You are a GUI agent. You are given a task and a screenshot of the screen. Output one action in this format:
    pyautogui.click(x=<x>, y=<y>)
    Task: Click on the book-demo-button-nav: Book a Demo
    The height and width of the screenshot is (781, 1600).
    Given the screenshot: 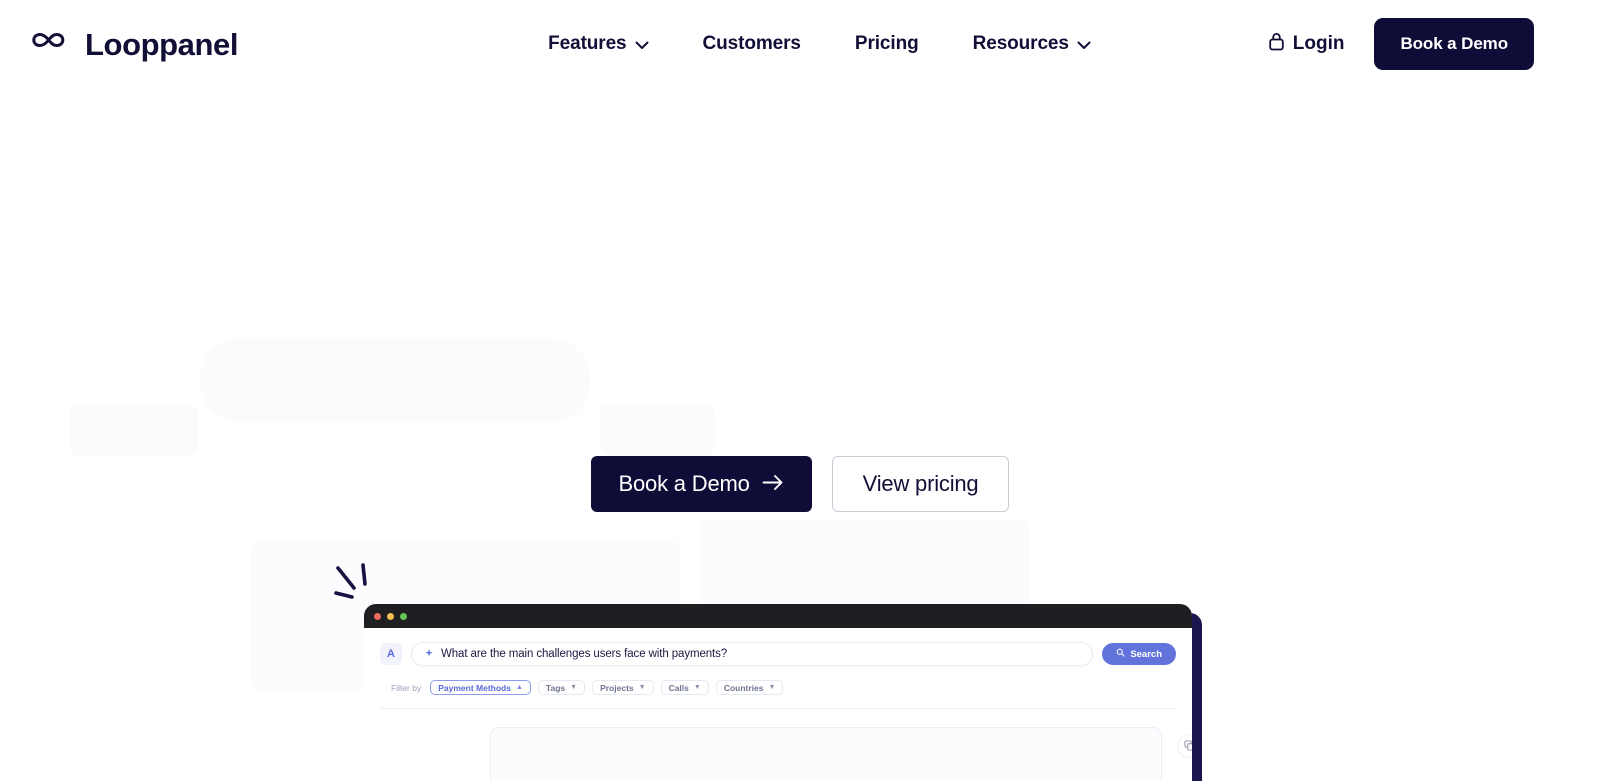 What is the action you would take?
    pyautogui.click(x=1454, y=44)
    